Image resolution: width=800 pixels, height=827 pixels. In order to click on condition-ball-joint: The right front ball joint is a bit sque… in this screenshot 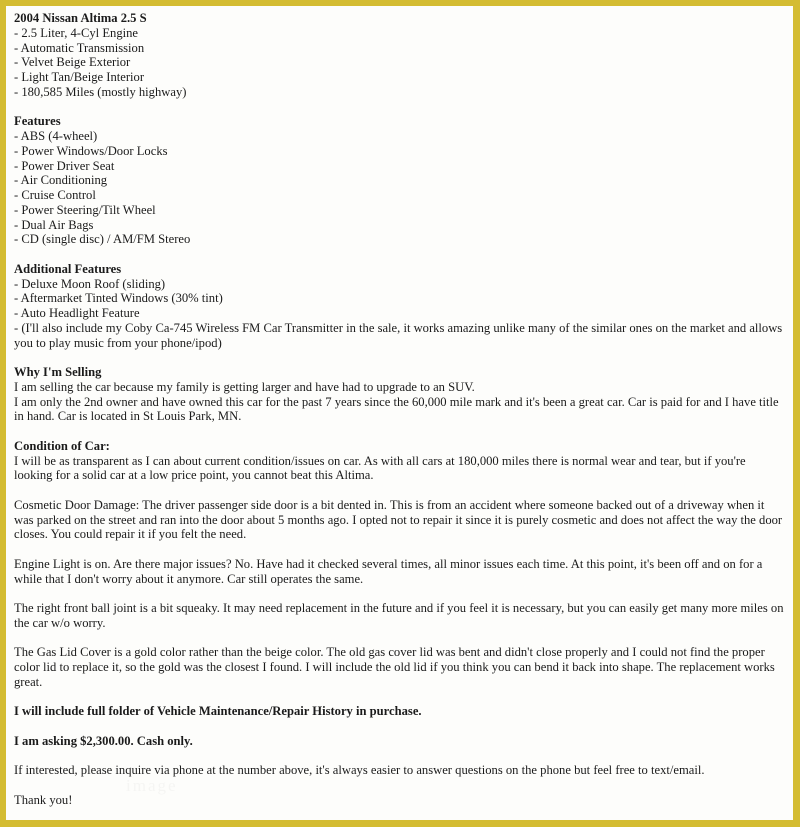, I will do `click(399, 615)`.